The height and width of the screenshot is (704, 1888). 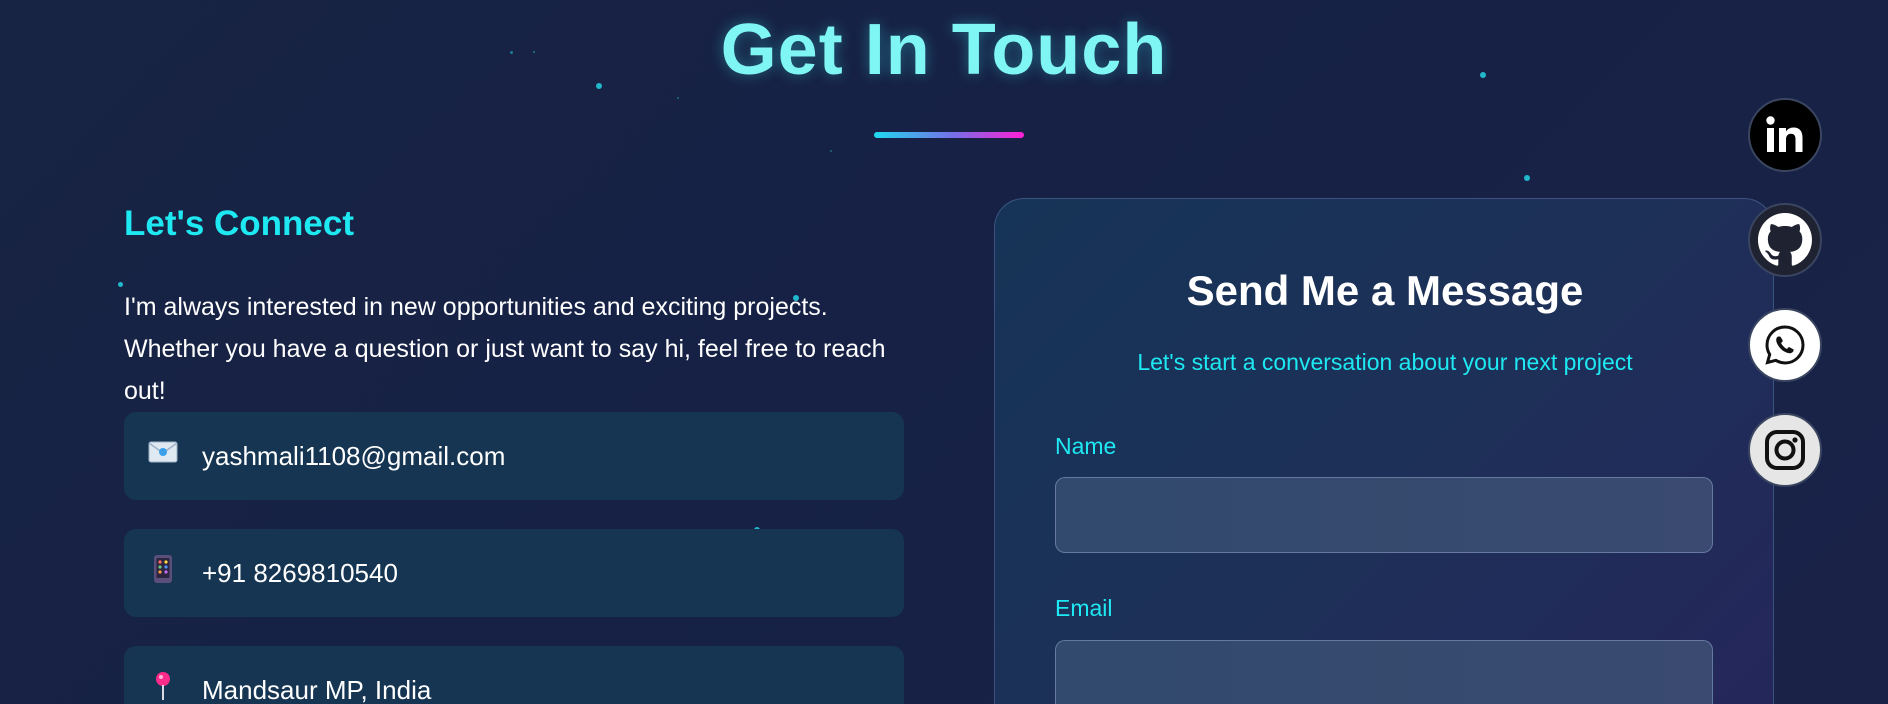 I want to click on whatsapp-icon, so click(x=1785, y=345).